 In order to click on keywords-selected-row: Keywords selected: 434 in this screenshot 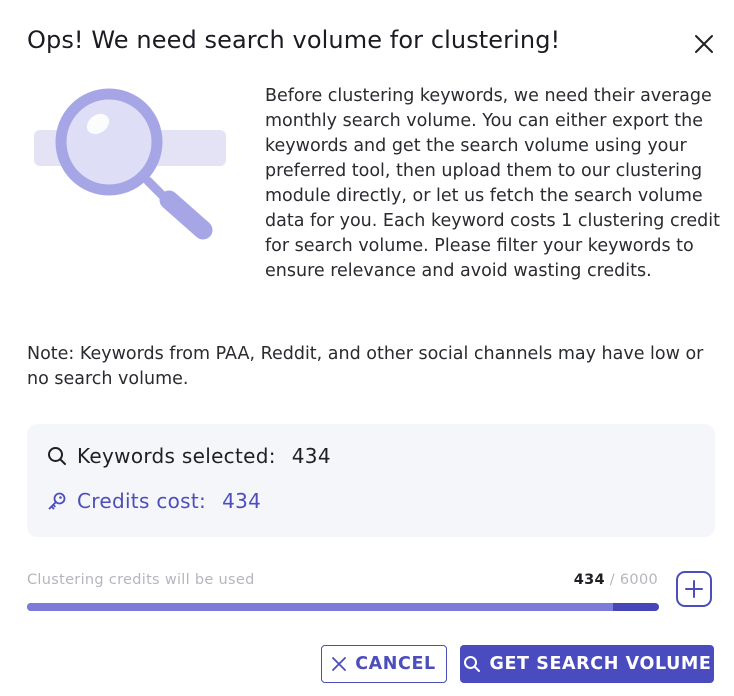, I will do `click(189, 456)`.